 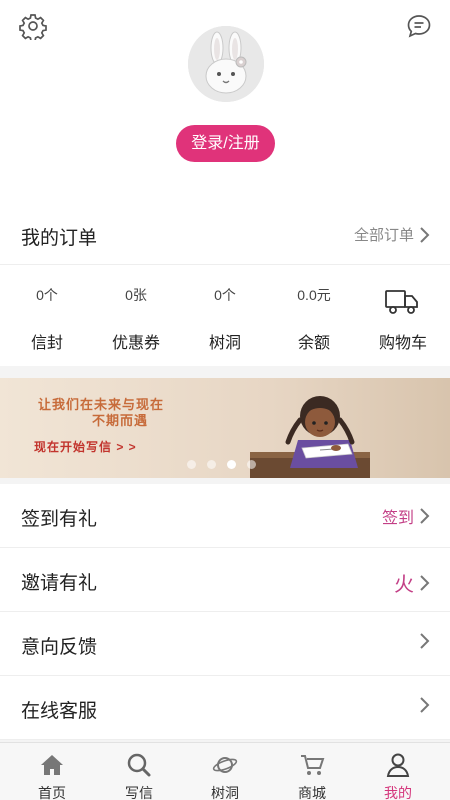 I want to click on tab-write: 写信, so click(x=139, y=771).